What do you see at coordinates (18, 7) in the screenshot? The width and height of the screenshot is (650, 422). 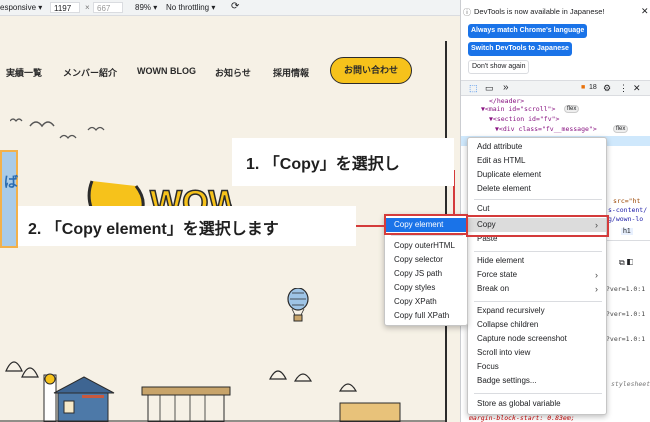 I see `device-mode-label: esponsive` at bounding box center [18, 7].